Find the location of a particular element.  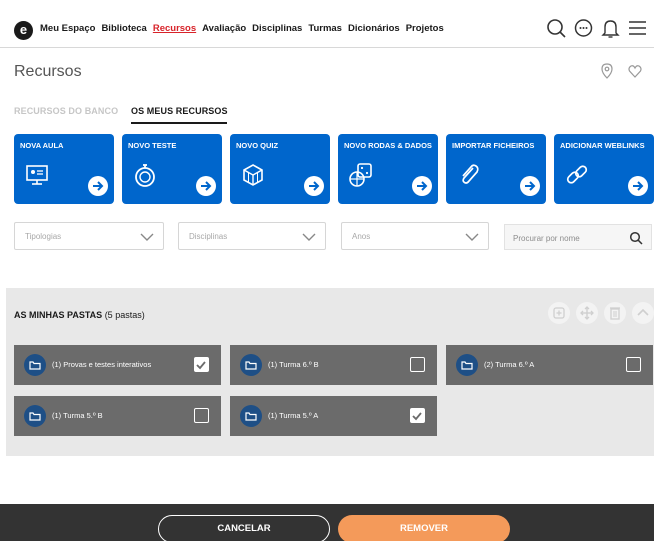

folder-item: (1) Turma 5.º A is located at coordinates (333, 416).